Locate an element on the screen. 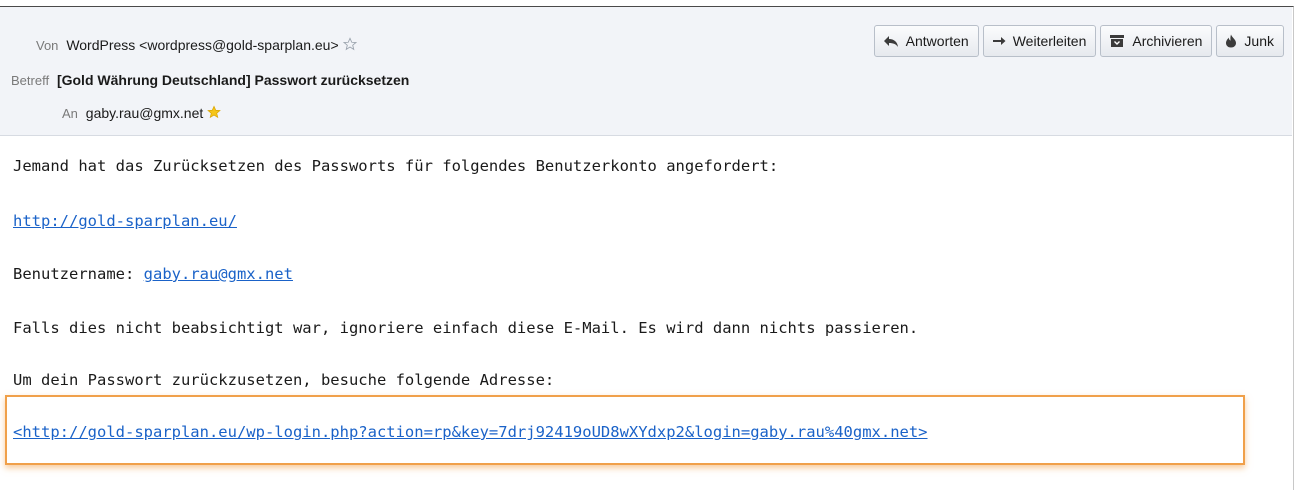 Image resolution: width=1298 pixels, height=492 pixels. site-link: http://gold-sparplan.eu/ is located at coordinates (125, 221).